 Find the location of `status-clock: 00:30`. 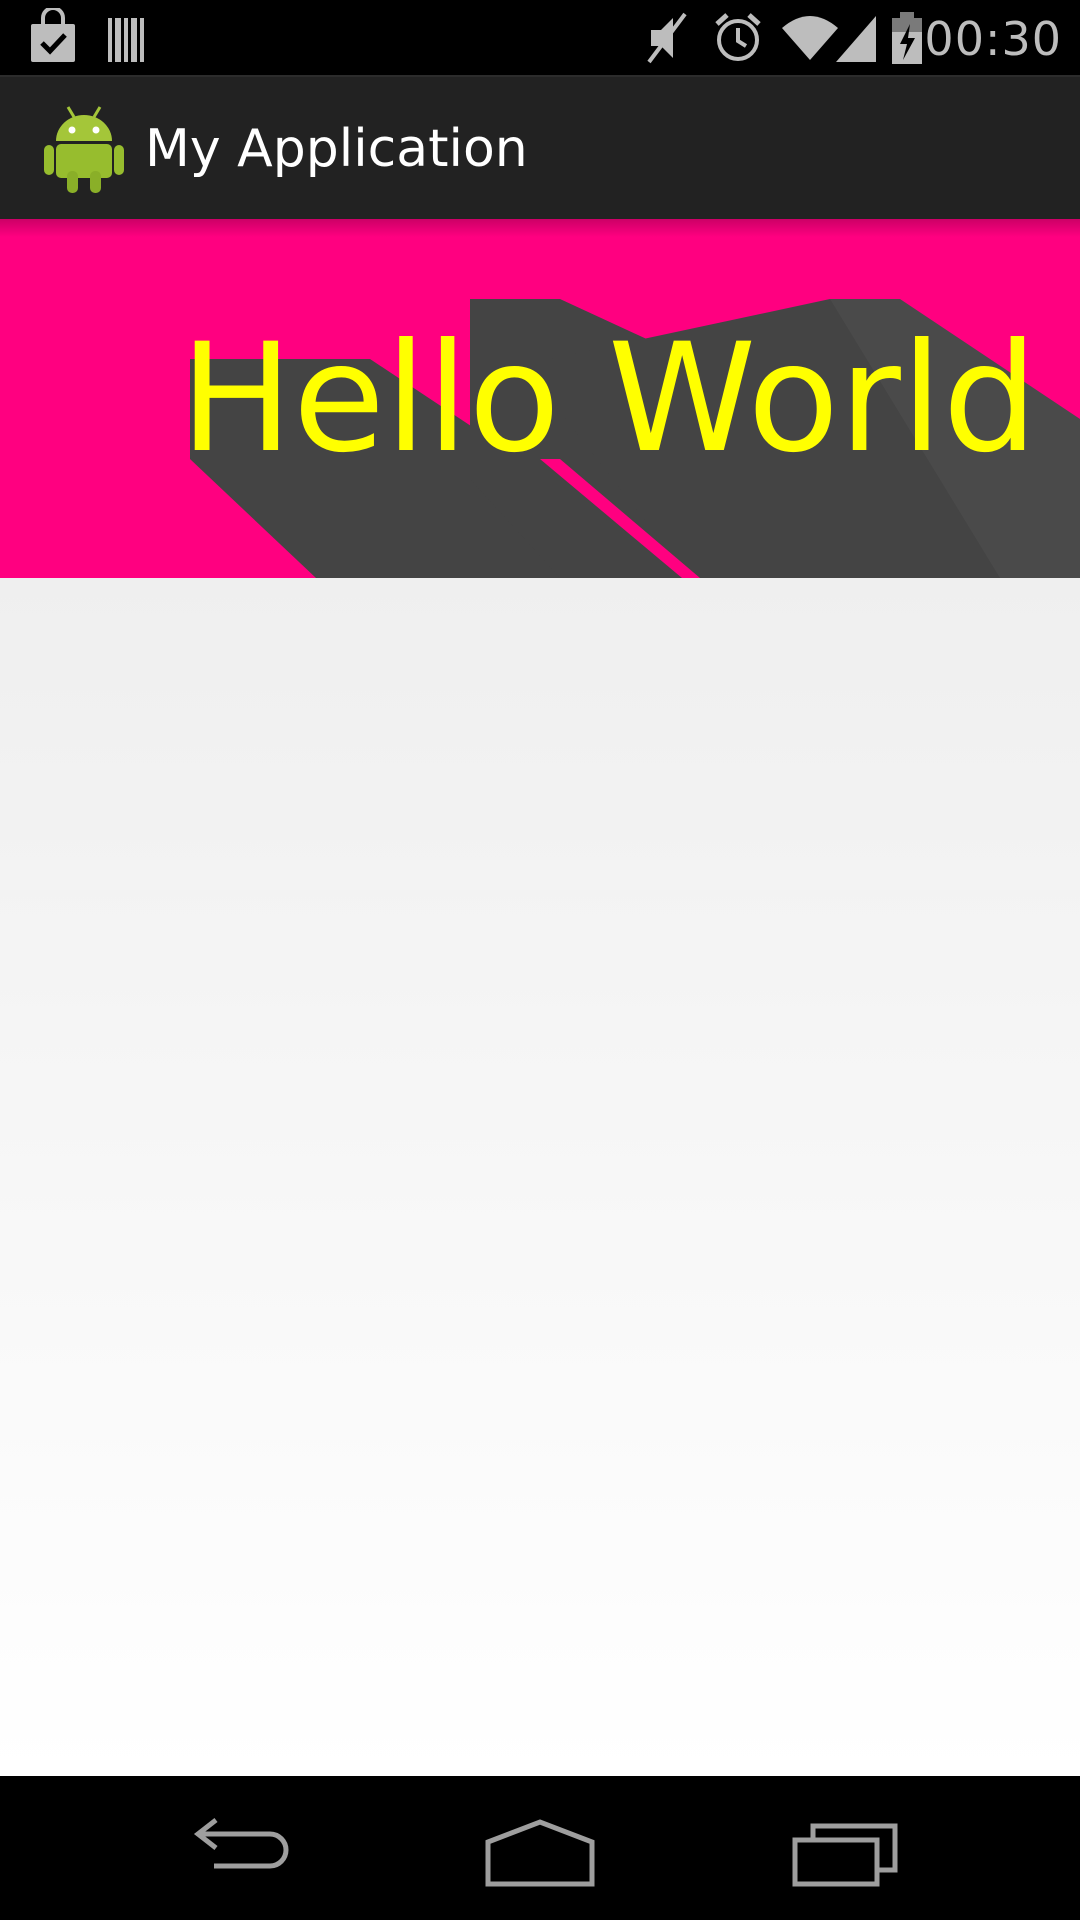

status-clock: 00:30 is located at coordinates (993, 39).